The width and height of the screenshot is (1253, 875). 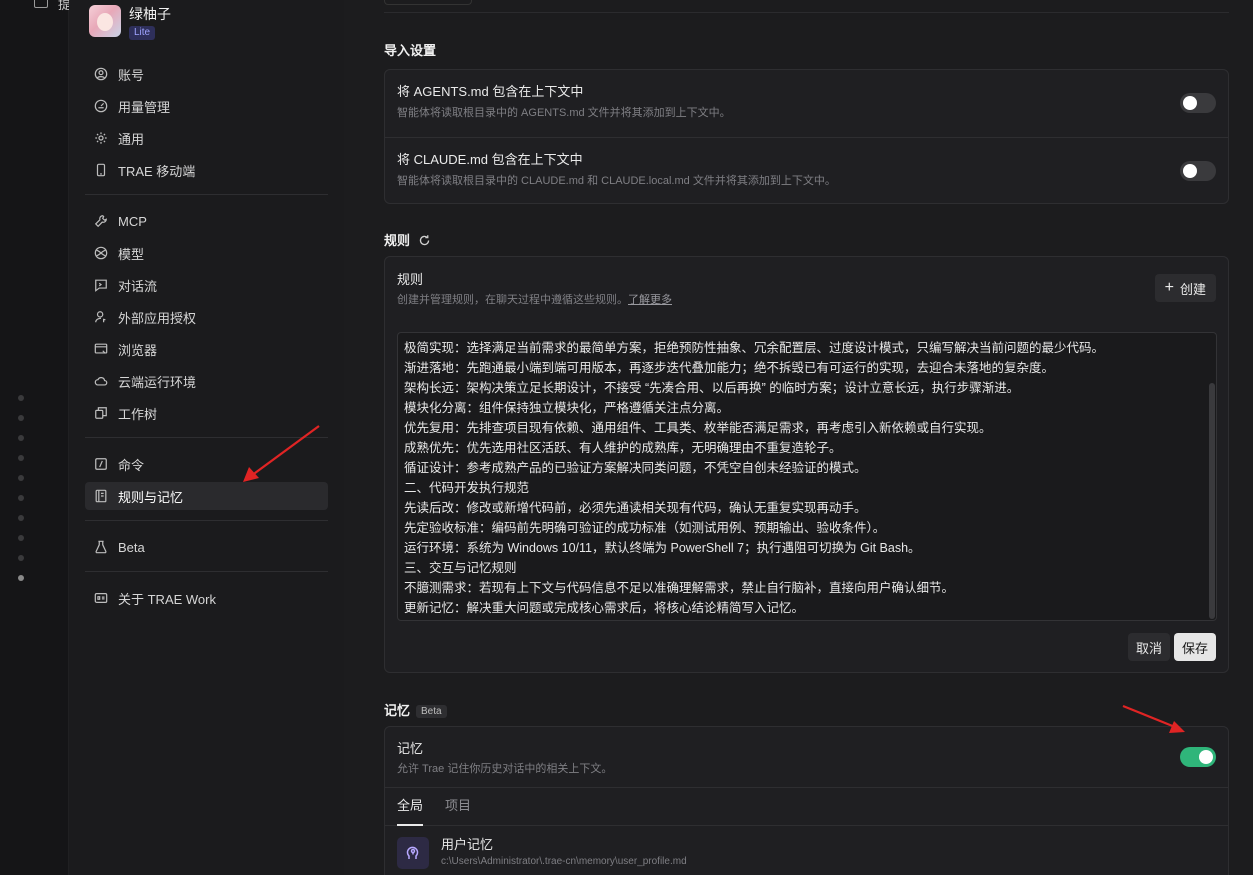 What do you see at coordinates (1169, 287) in the screenshot?
I see `plus-icon: +` at bounding box center [1169, 287].